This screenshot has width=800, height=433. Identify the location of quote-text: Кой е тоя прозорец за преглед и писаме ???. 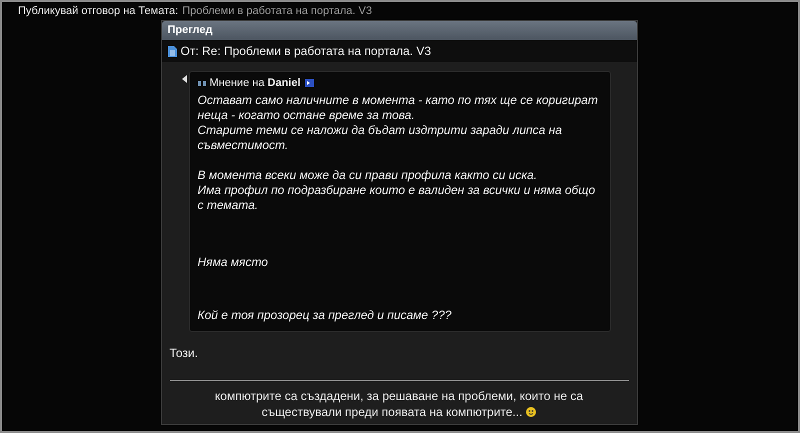
(325, 315).